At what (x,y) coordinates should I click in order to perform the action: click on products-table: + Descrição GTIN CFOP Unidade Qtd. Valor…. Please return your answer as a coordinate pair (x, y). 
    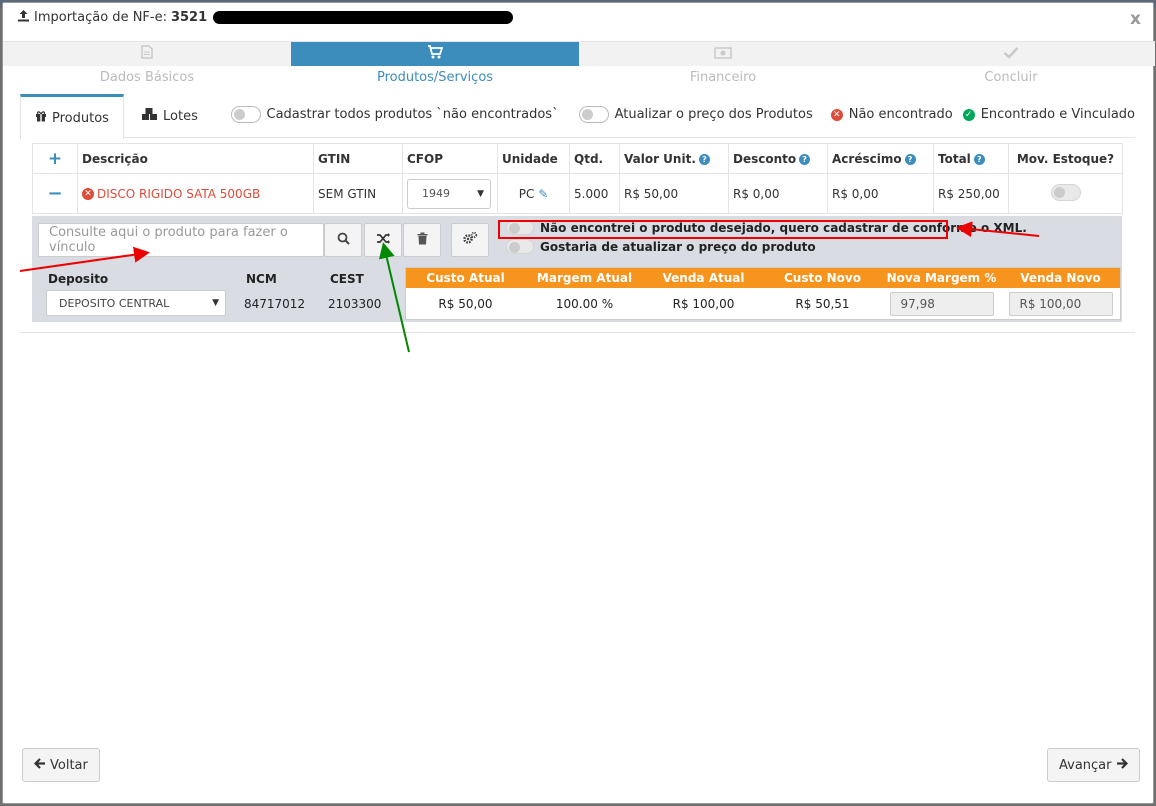
    Looking at the image, I should click on (577, 178).